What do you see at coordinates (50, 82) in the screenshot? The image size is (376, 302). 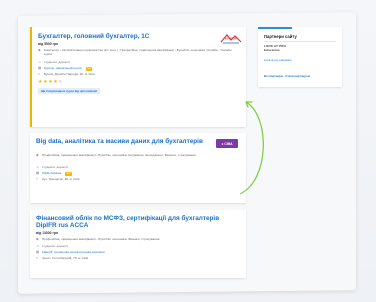 I see `rating-stars: ★★★★★` at bounding box center [50, 82].